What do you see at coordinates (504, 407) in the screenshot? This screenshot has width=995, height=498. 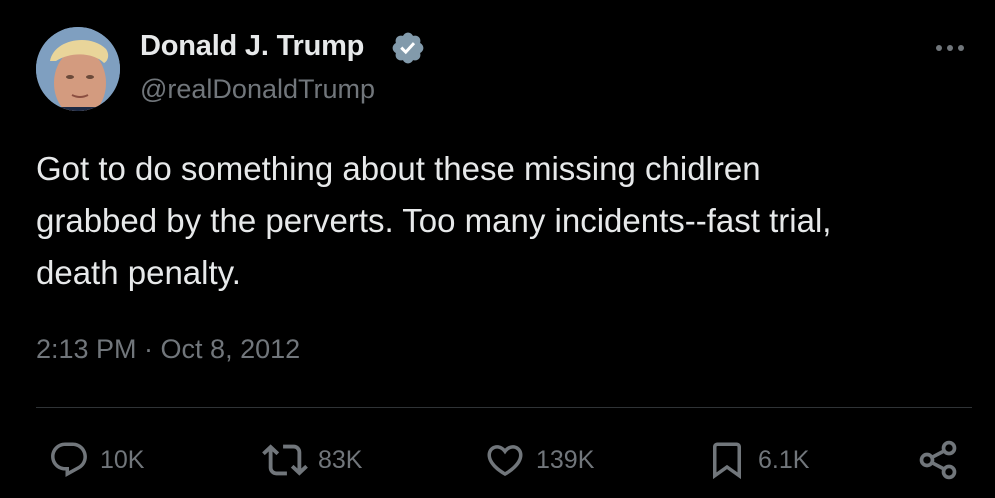 I see `divider` at bounding box center [504, 407].